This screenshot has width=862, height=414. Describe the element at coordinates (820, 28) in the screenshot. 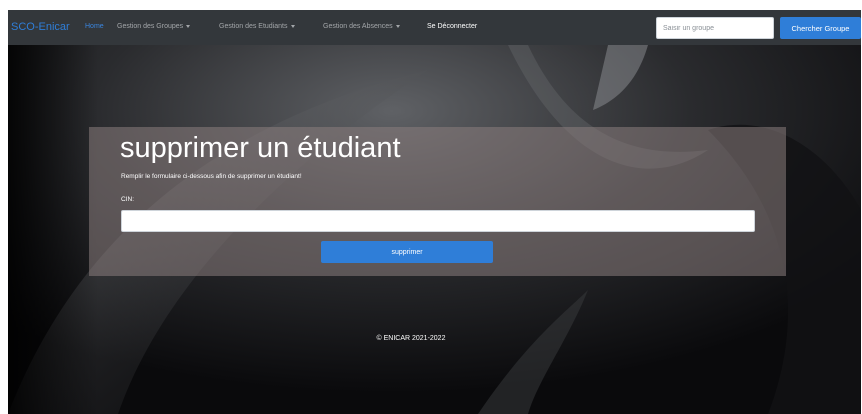

I see `search-group-button: Chercher Groupe` at that location.